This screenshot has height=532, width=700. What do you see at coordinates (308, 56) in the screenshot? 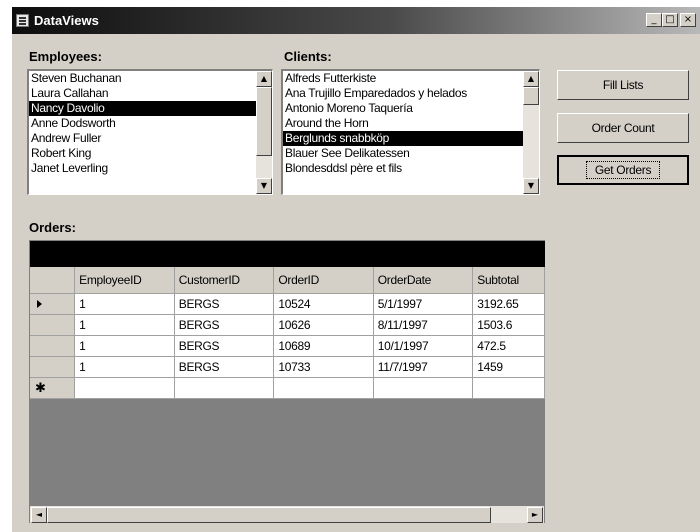
I see `clients-label: Clients:` at bounding box center [308, 56].